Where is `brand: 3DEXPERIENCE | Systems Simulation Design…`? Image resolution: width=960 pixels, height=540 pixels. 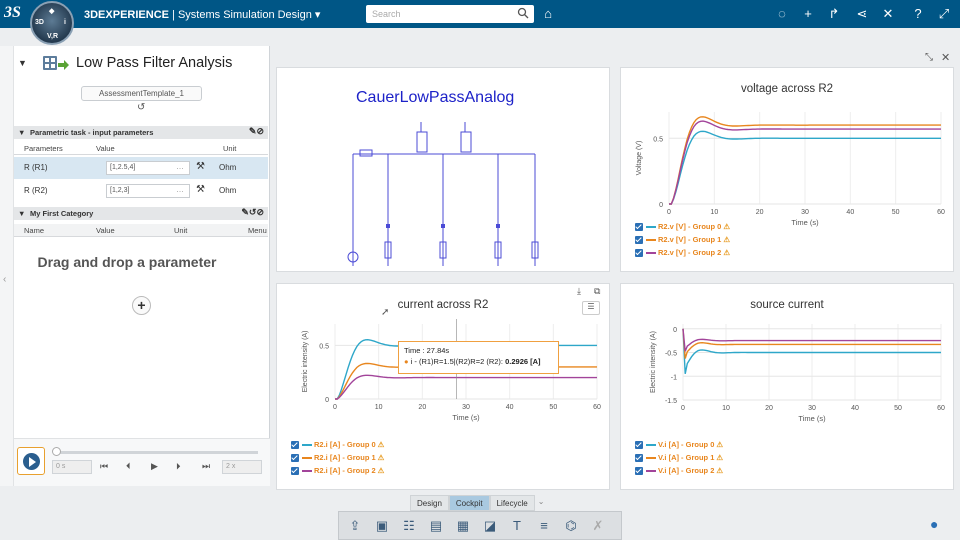 brand: 3DEXPERIENCE | Systems Simulation Design… is located at coordinates (202, 14).